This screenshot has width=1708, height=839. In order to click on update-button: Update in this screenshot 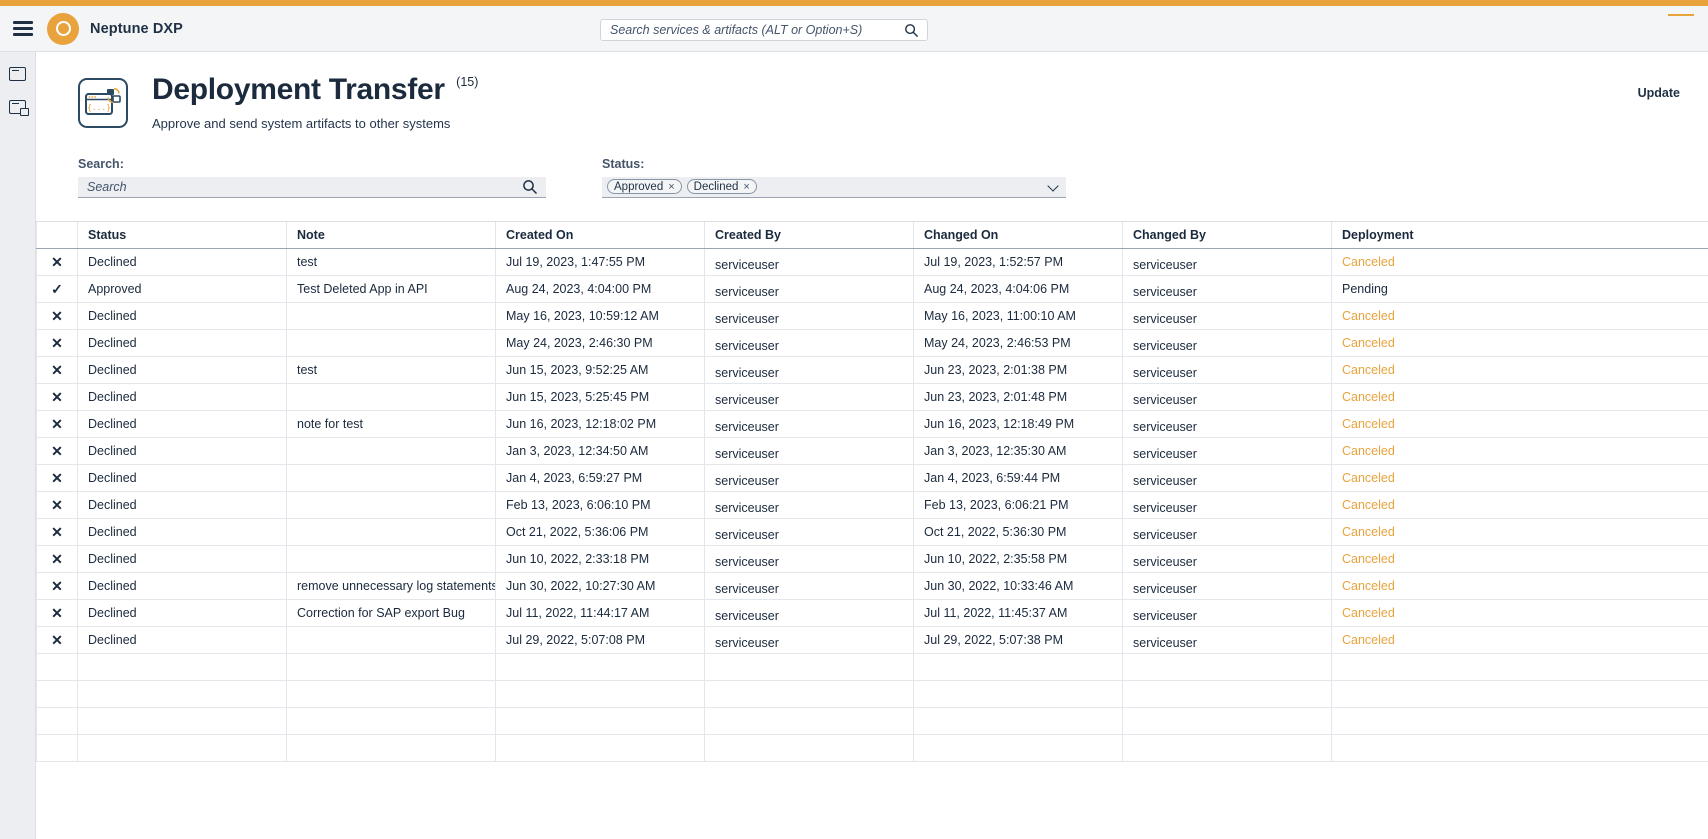, I will do `click(1659, 93)`.